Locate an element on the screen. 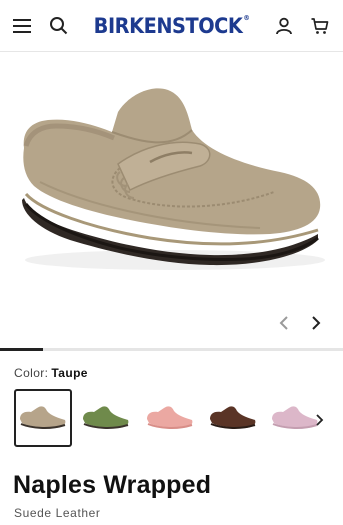  chevron-left-icon is located at coordinates (283, 323).